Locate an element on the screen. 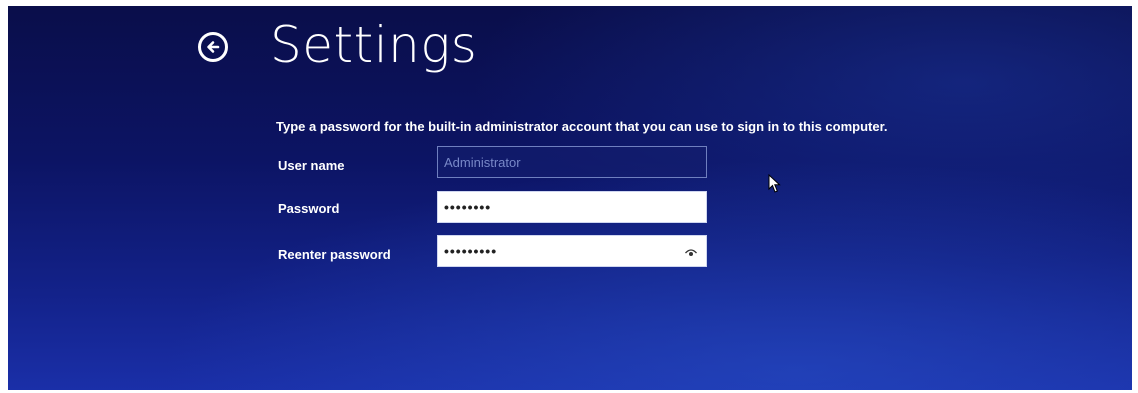 Image resolution: width=1138 pixels, height=393 pixels. password-label: Password is located at coordinates (309, 208).